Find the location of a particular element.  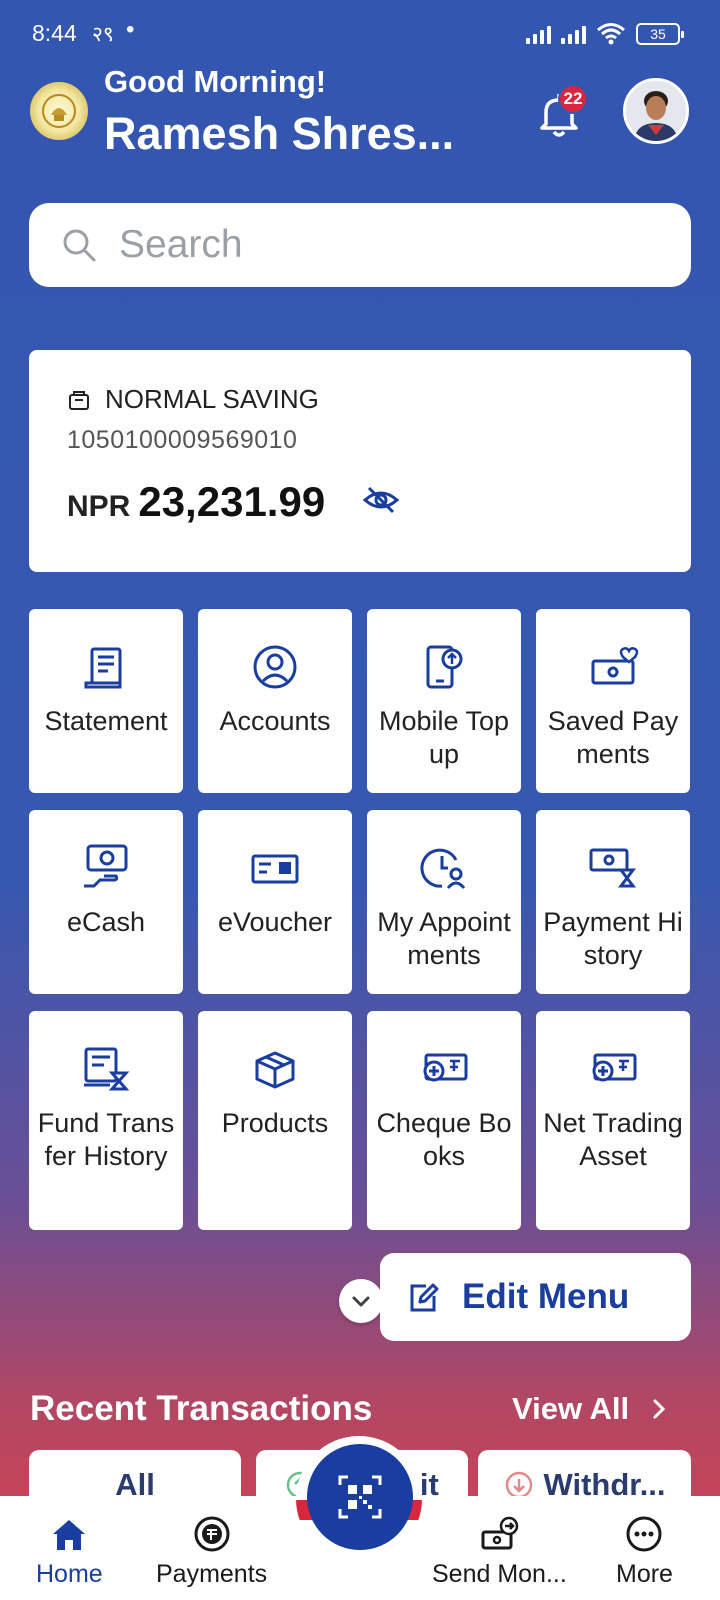

collapse-menu-button is located at coordinates (361, 1301).